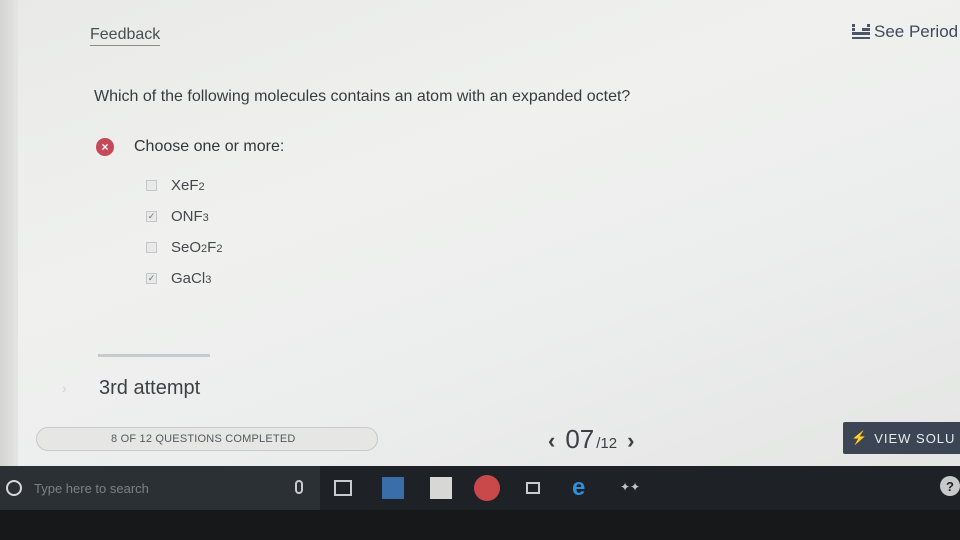 The width and height of the screenshot is (960, 540). I want to click on question-pager: ‹ 07 /12 ›, so click(591, 439).